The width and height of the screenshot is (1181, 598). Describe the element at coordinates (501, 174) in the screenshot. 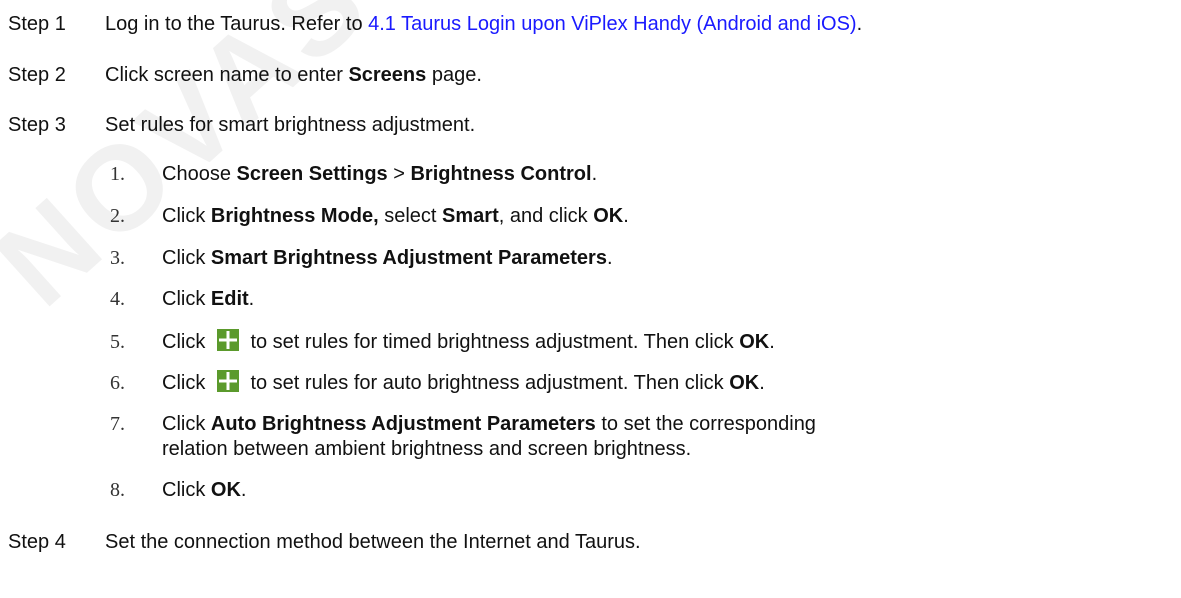

I see `brightness-control-label: Brightness Control` at that location.